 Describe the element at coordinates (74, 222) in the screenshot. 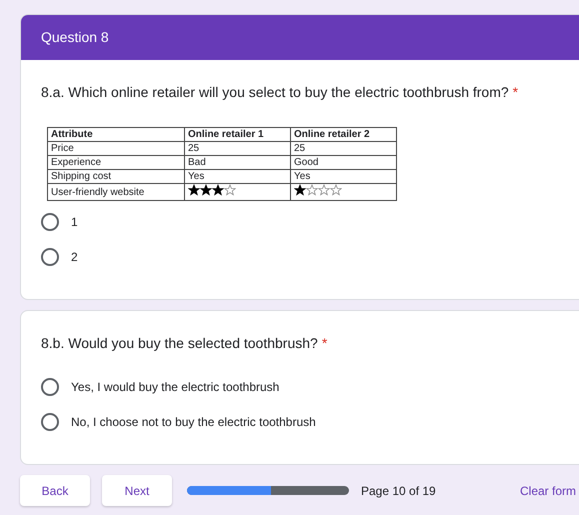

I see `option-label: 1` at that location.